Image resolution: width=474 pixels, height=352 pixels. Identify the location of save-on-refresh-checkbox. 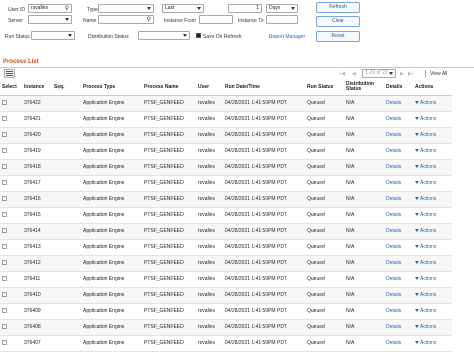
(198, 36).